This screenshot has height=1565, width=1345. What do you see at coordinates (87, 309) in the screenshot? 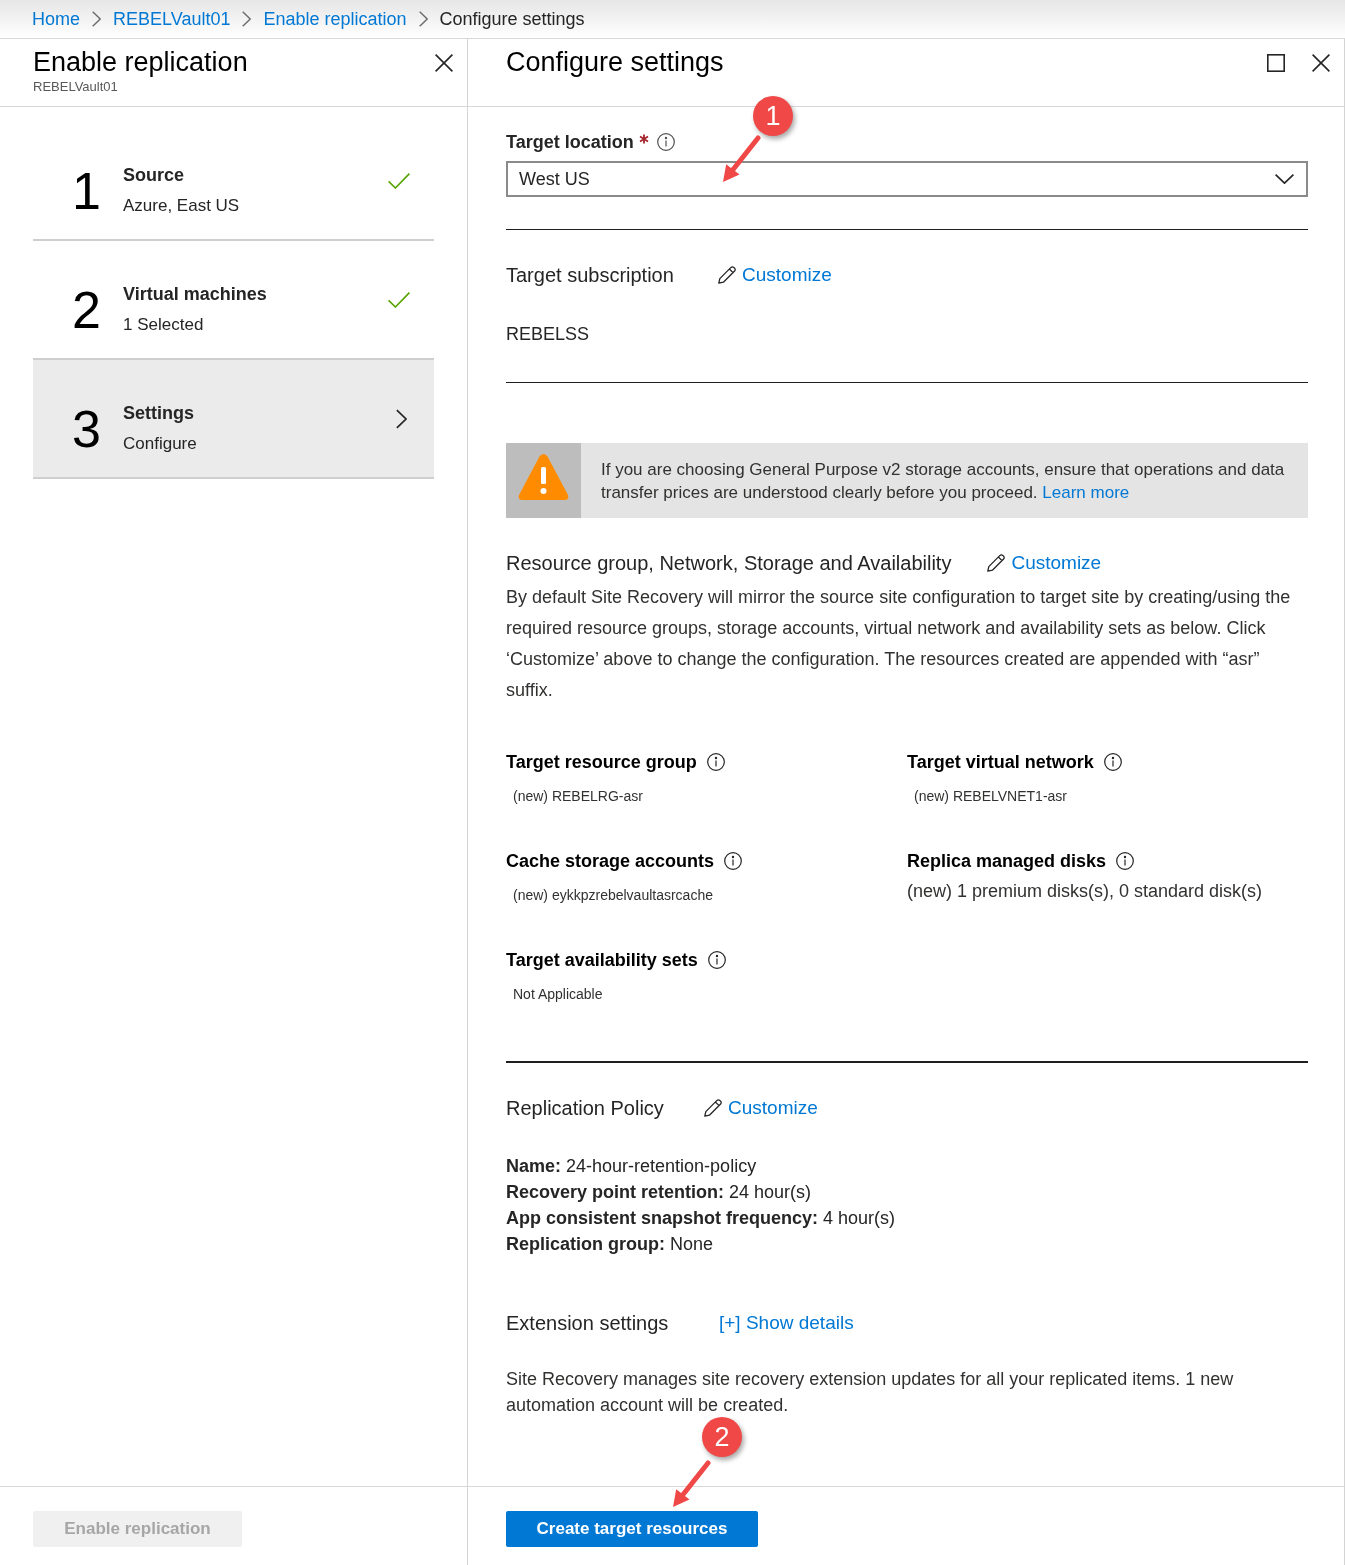
I see `step-number: 2` at bounding box center [87, 309].